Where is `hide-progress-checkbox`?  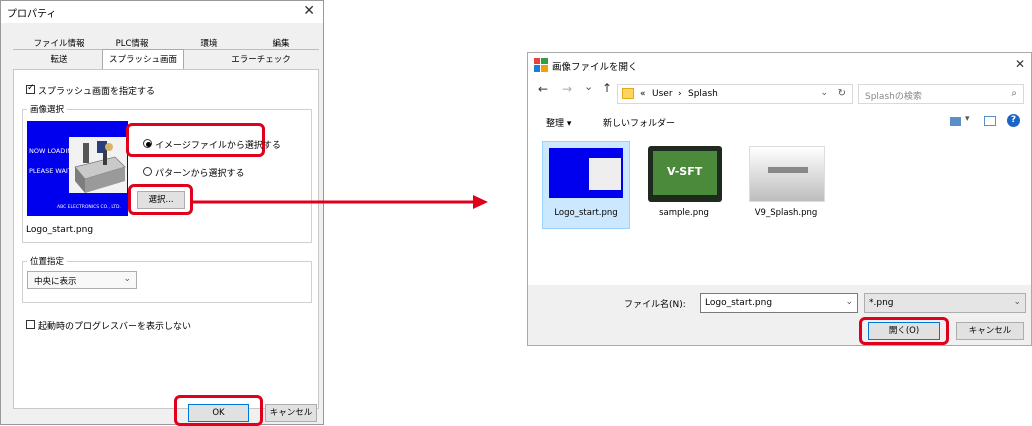
hide-progress-checkbox is located at coordinates (30, 324).